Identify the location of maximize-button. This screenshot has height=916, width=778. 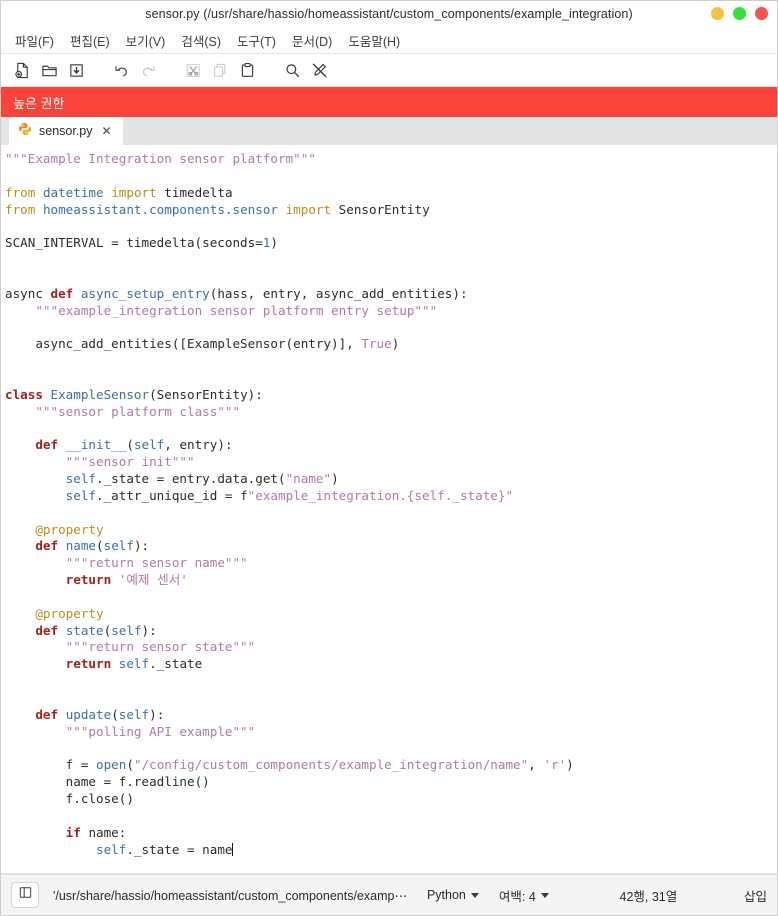
(739, 13).